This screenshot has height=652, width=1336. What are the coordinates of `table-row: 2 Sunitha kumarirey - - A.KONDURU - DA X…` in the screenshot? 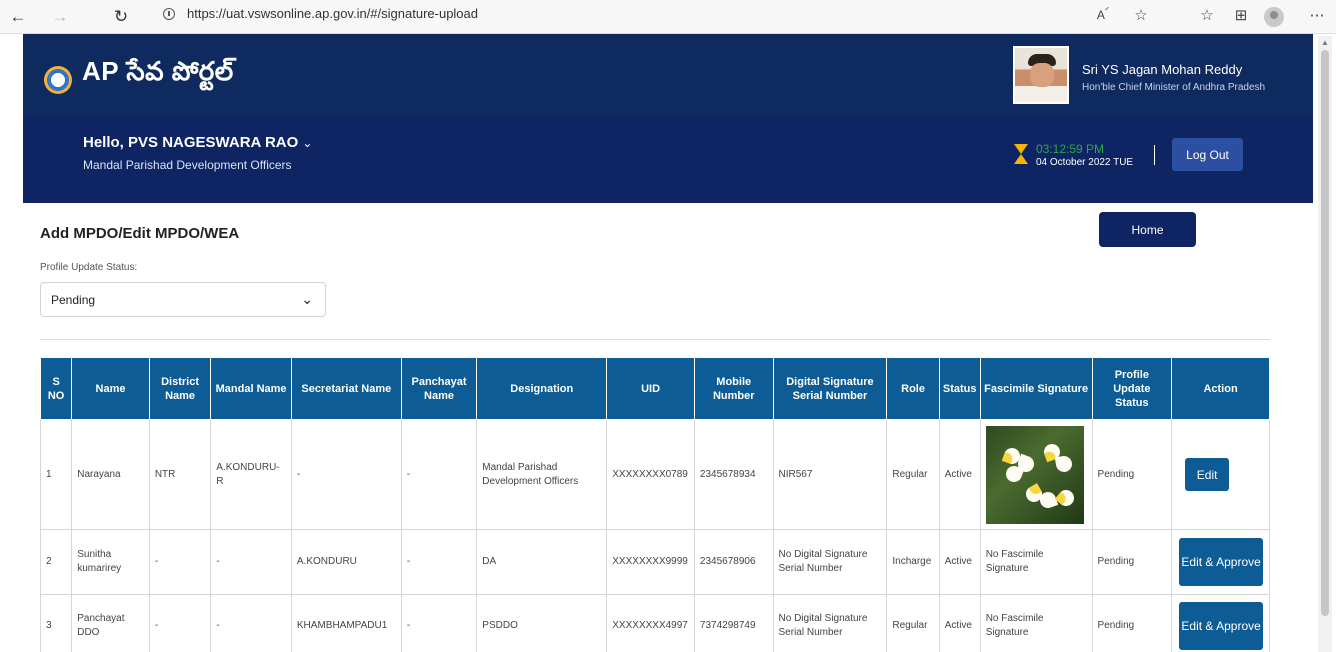 It's located at (654, 562).